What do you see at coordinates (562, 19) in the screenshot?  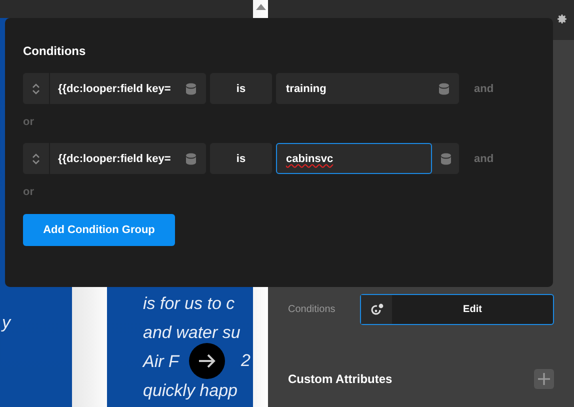 I see `settings-icon` at bounding box center [562, 19].